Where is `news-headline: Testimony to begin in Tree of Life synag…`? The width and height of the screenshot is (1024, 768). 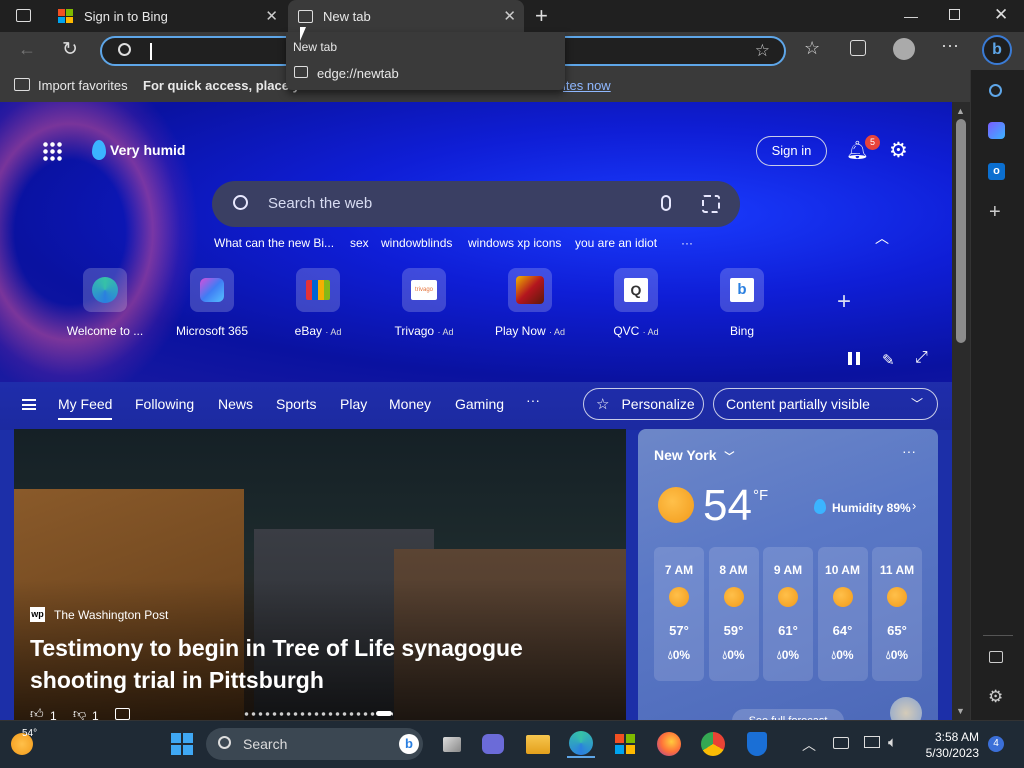 news-headline: Testimony to begin in Tree of Life synag… is located at coordinates (310, 664).